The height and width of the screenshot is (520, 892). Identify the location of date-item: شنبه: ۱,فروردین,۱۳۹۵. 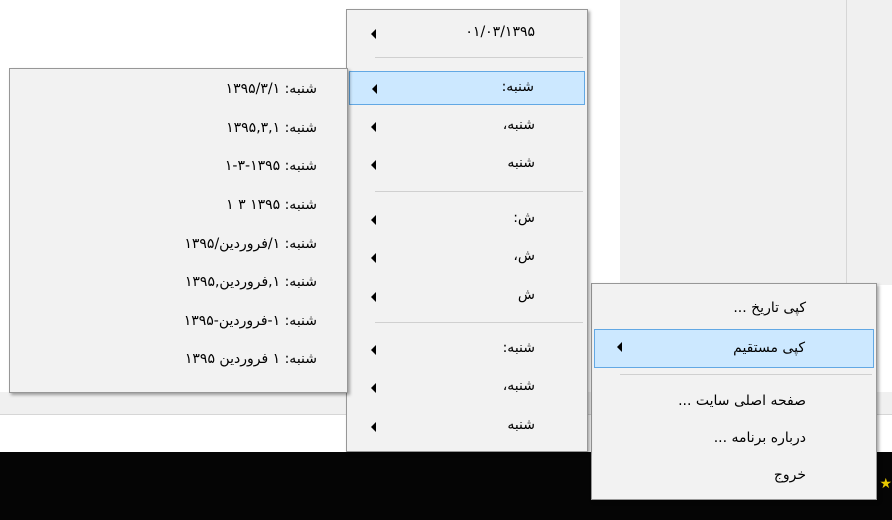
(178, 284).